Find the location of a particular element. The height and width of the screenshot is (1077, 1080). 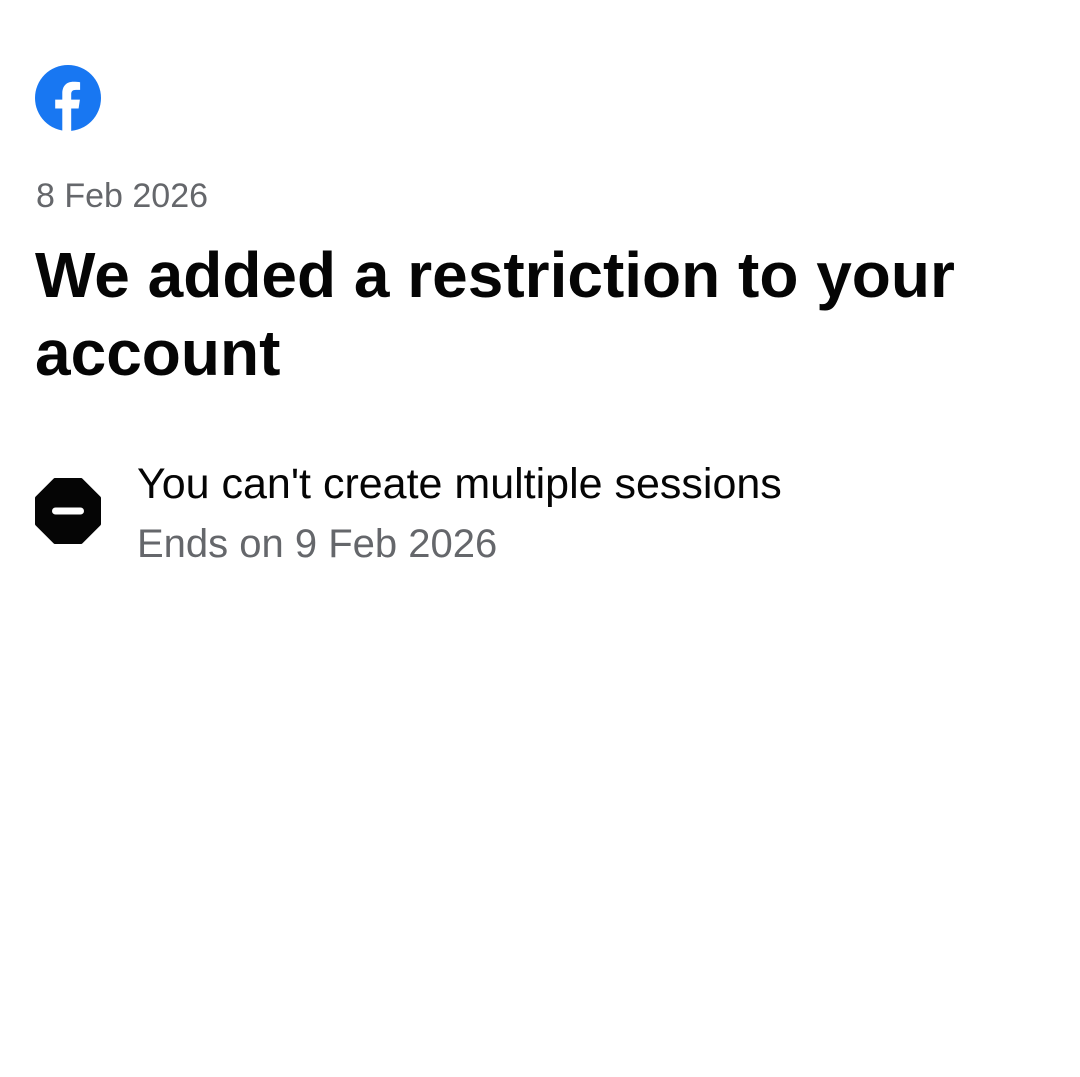

stop-sign-minus-icon is located at coordinates (68, 511).